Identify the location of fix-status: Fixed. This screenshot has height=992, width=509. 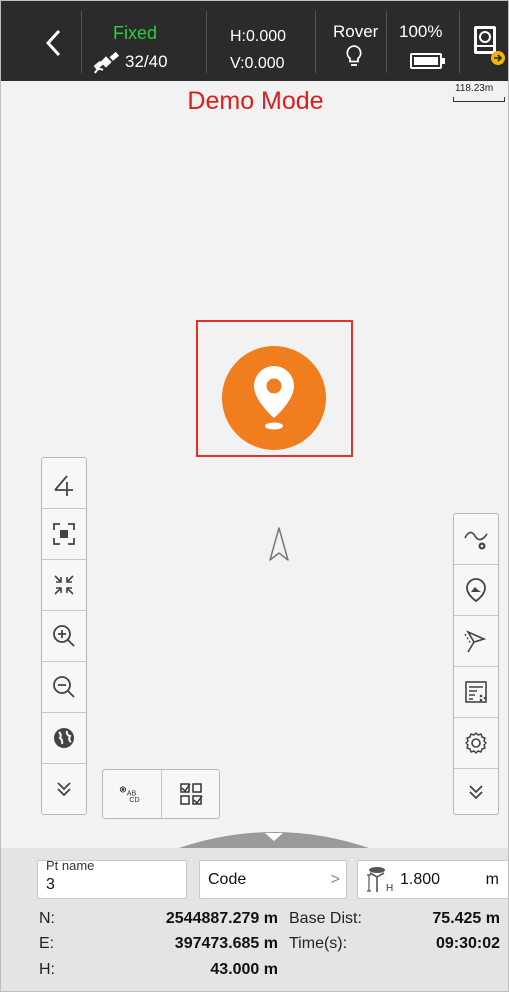
(135, 33).